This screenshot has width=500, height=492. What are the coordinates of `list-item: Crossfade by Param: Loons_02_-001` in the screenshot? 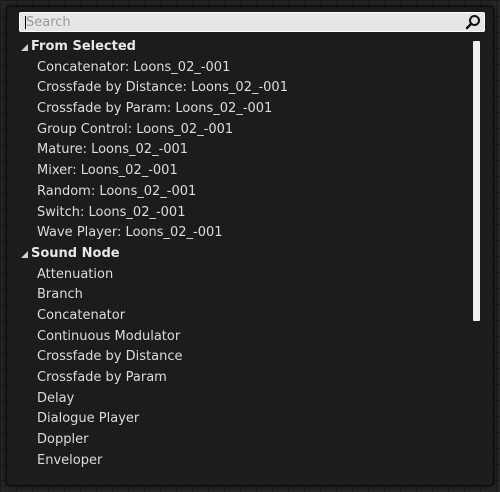 It's located at (244, 109).